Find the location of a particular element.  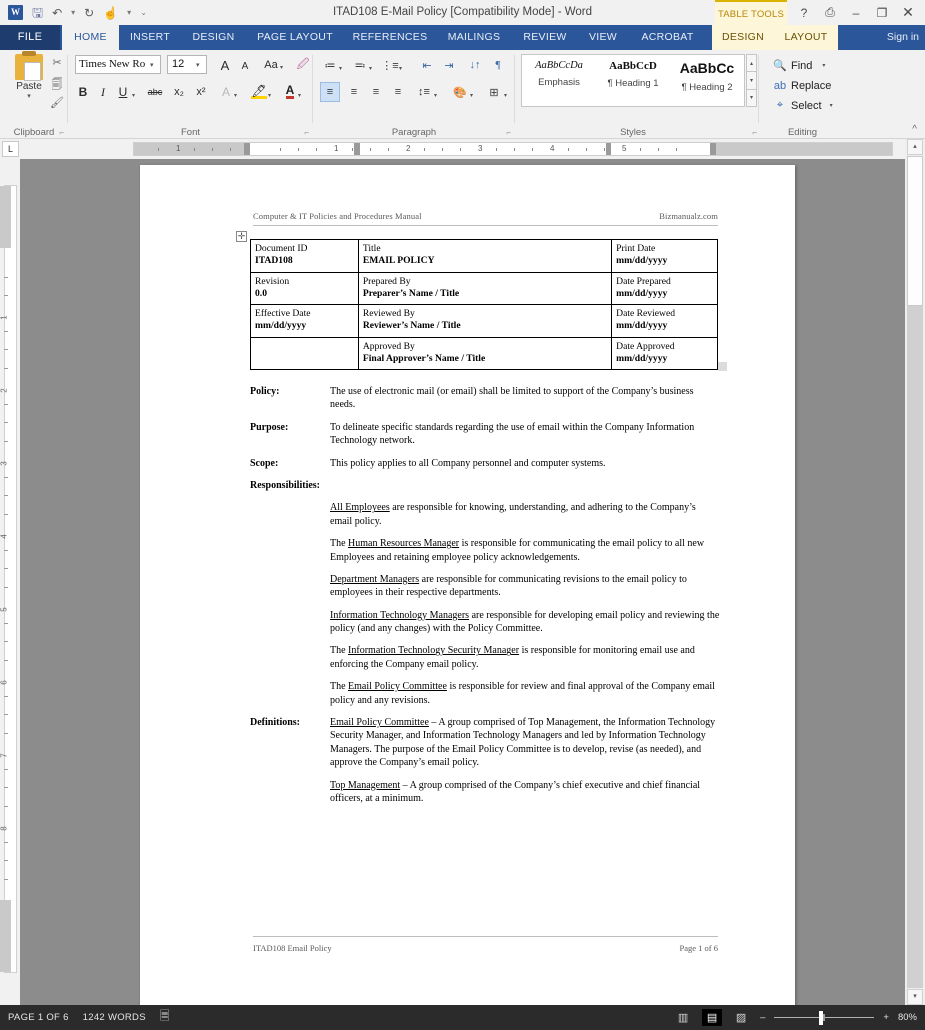

table-cell-date-prepared: Date Prepared mm/dd/yyyy is located at coordinates (664, 288).